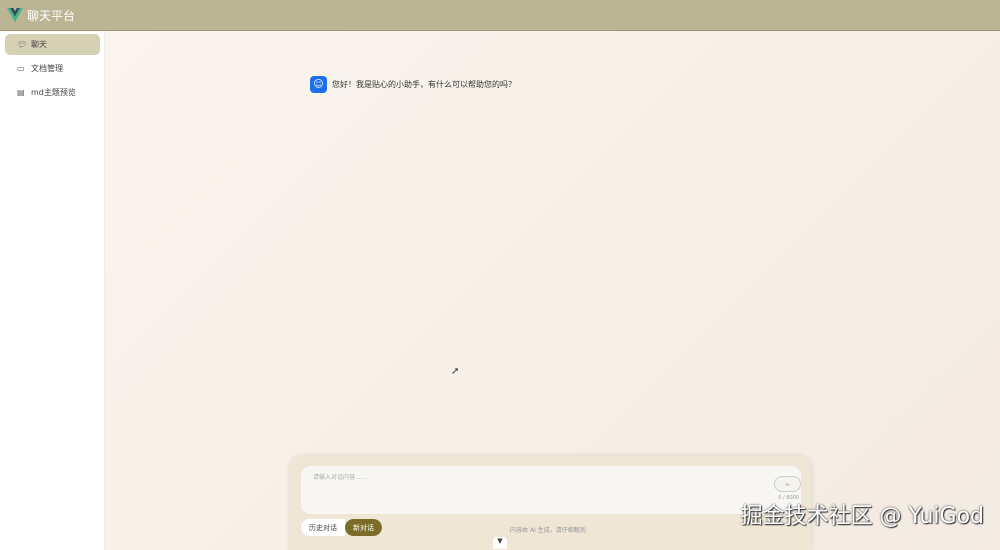 The width and height of the screenshot is (1000, 550). What do you see at coordinates (21, 68) in the screenshot?
I see `folder-icon: ▭` at bounding box center [21, 68].